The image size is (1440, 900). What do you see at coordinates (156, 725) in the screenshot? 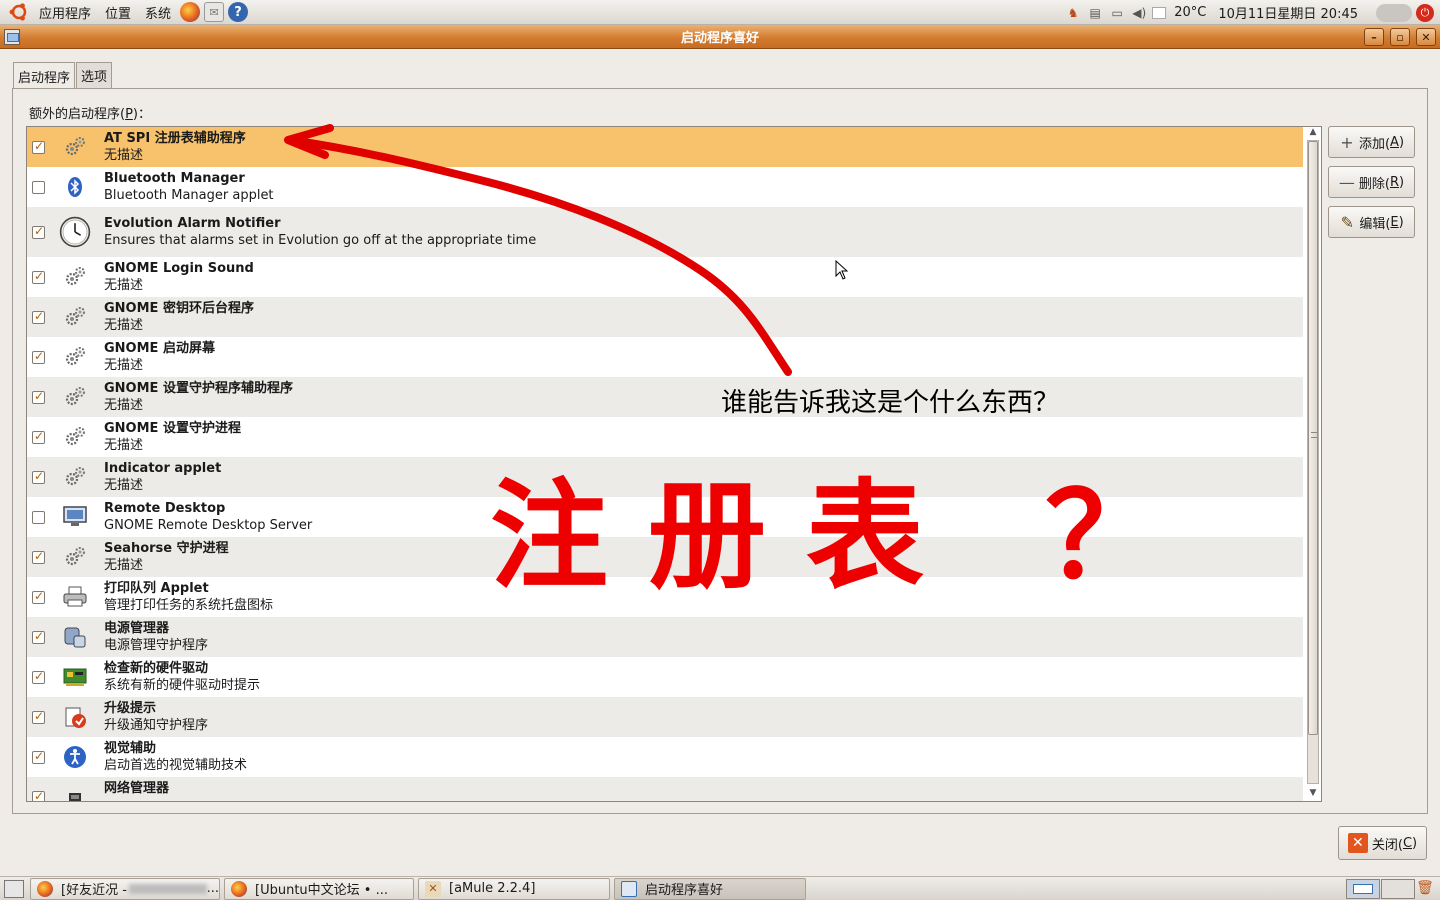
I see `startup-item-description: 升级通知守护程序` at bounding box center [156, 725].